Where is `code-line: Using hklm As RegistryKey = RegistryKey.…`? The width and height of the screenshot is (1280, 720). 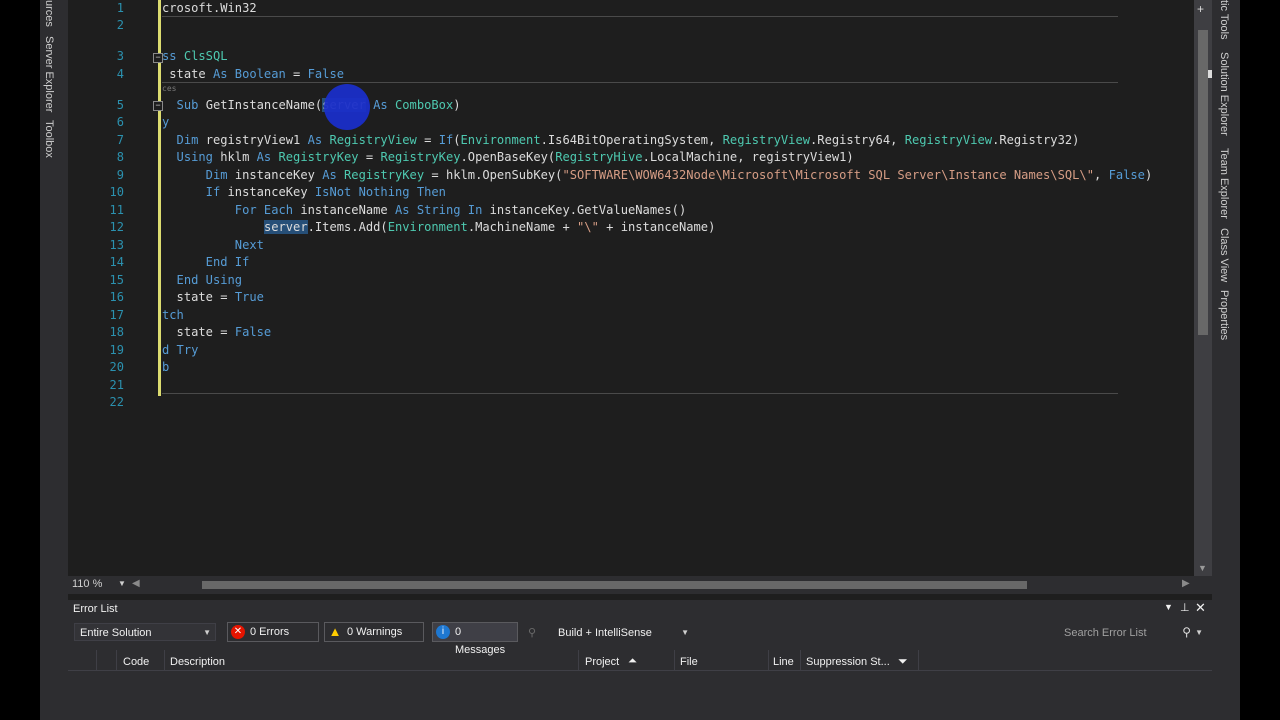 code-line: Using hklm As RegistryKey = RegistryKey.… is located at coordinates (508, 157).